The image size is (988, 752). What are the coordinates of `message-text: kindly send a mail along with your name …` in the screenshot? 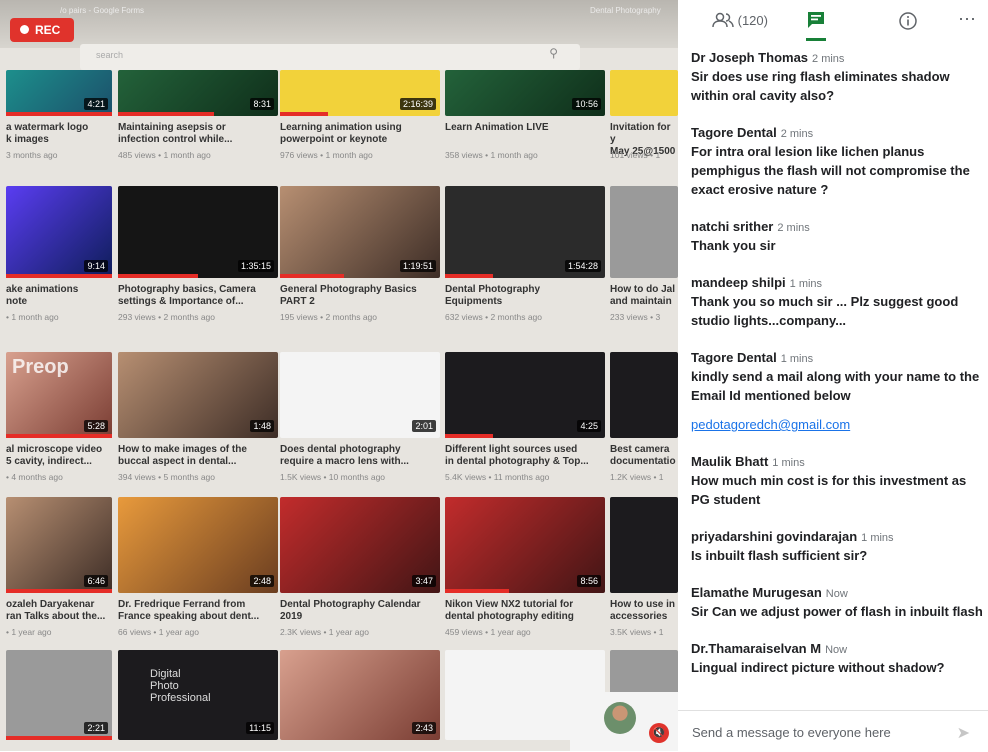 It's located at (835, 386).